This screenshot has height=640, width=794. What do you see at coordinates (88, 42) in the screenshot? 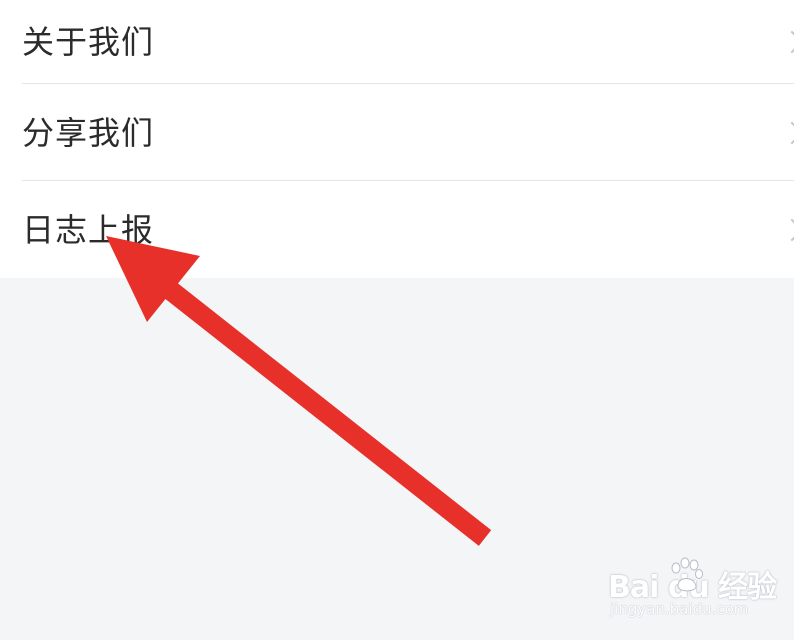
I see `menu-item-label: 关于我们` at bounding box center [88, 42].